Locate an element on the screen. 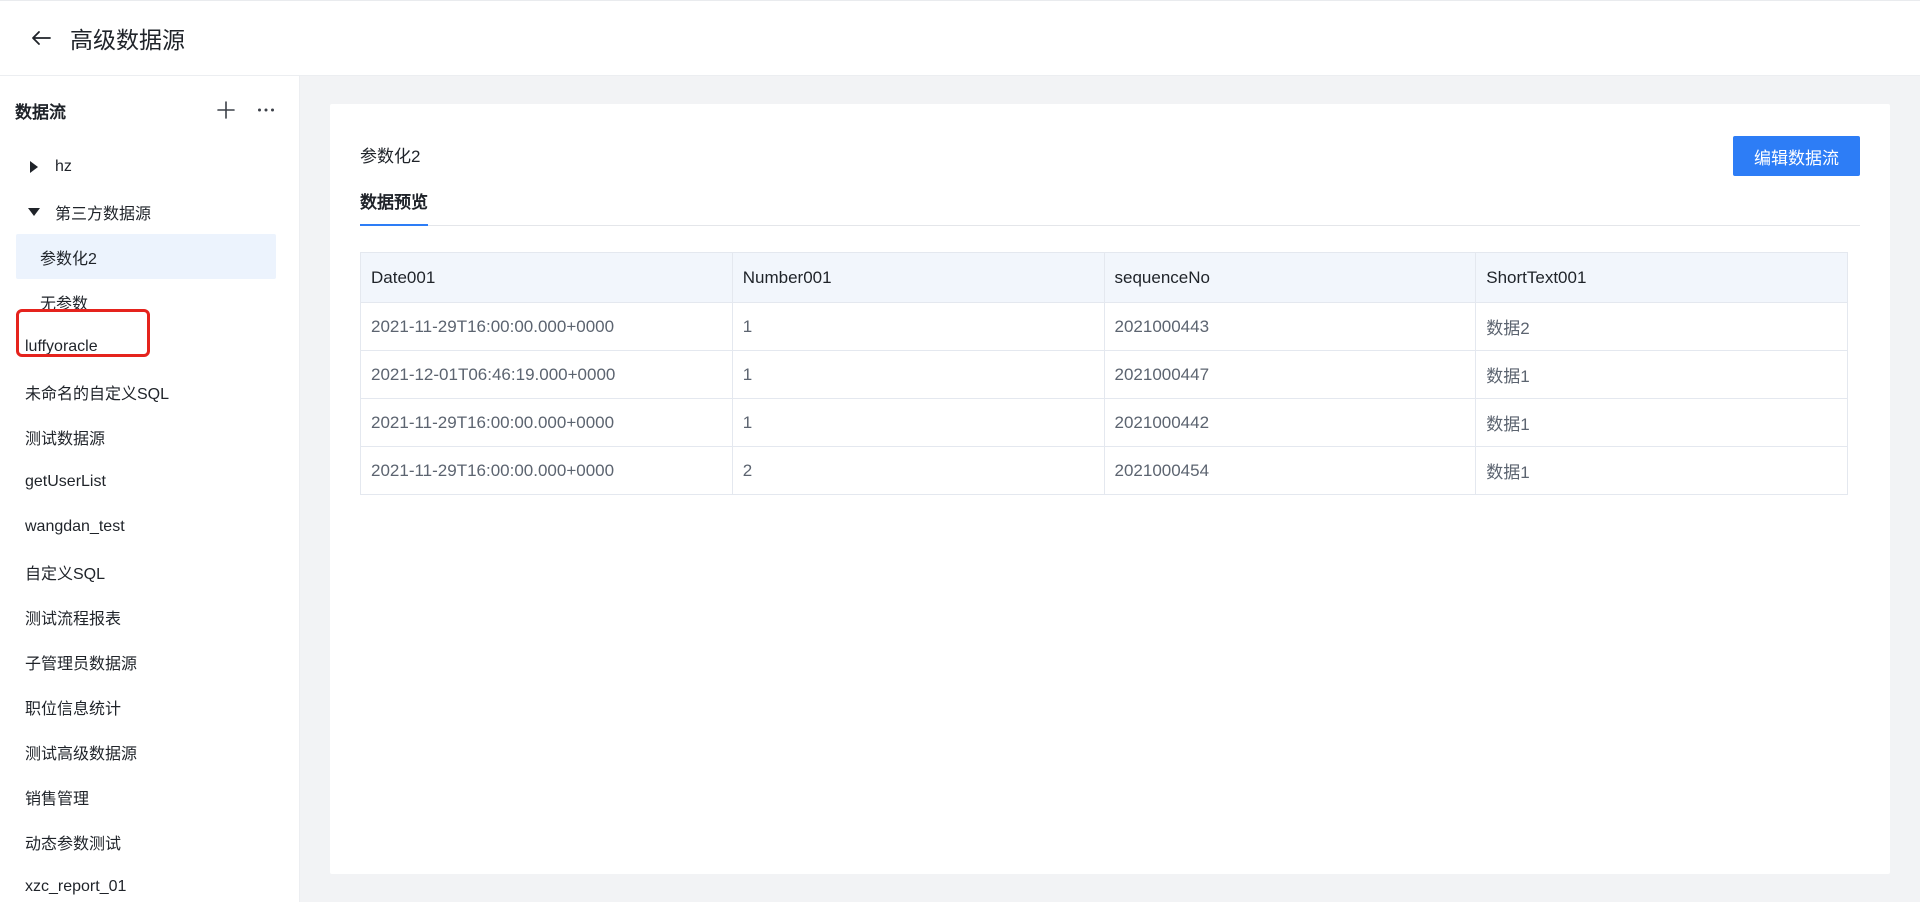  column-header: sequenceNo is located at coordinates (1290, 277).